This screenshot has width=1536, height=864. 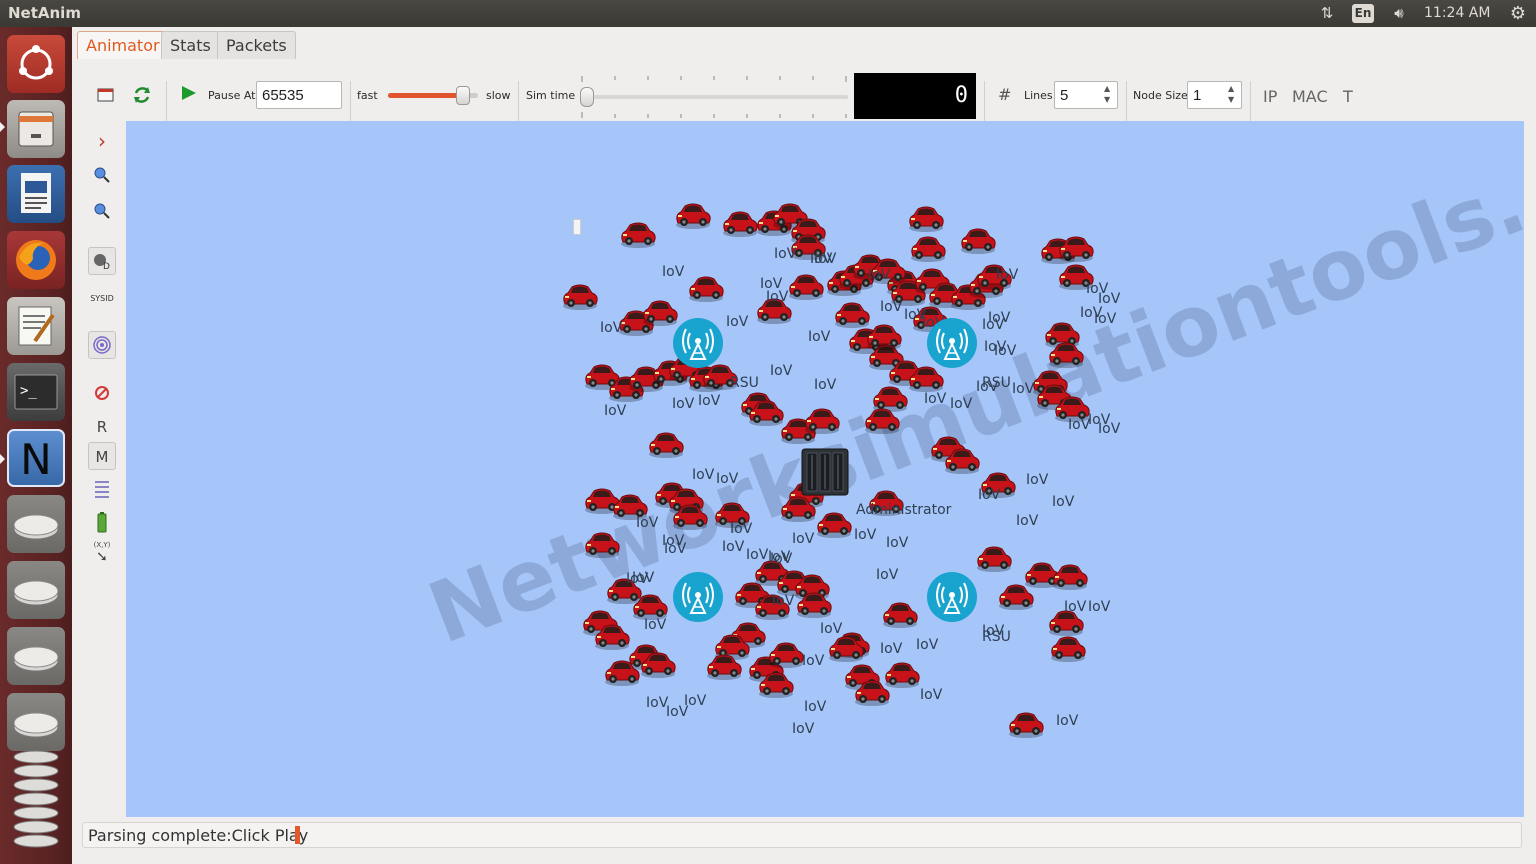 I want to click on text-editor-icon, so click(x=36, y=326).